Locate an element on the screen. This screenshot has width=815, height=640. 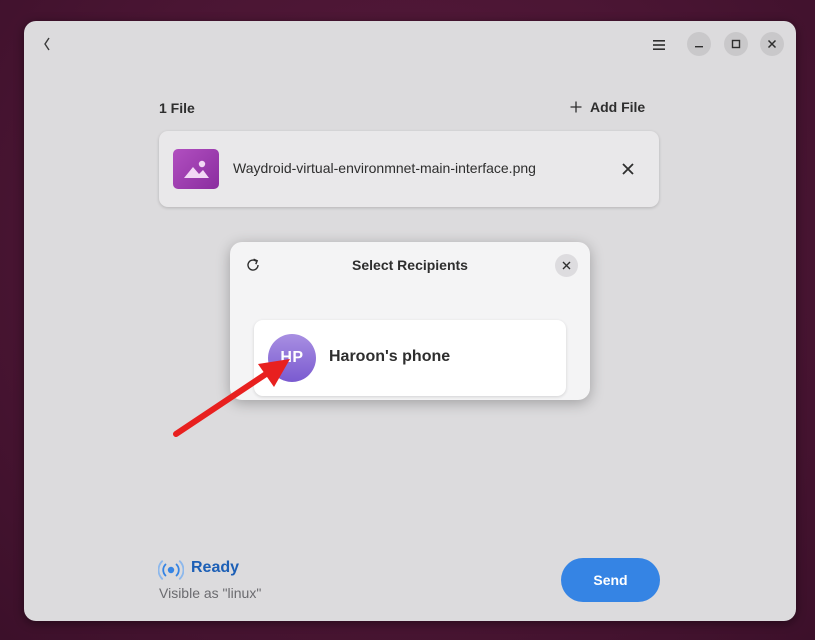
chevron-left-icon is located at coordinates (47, 44).